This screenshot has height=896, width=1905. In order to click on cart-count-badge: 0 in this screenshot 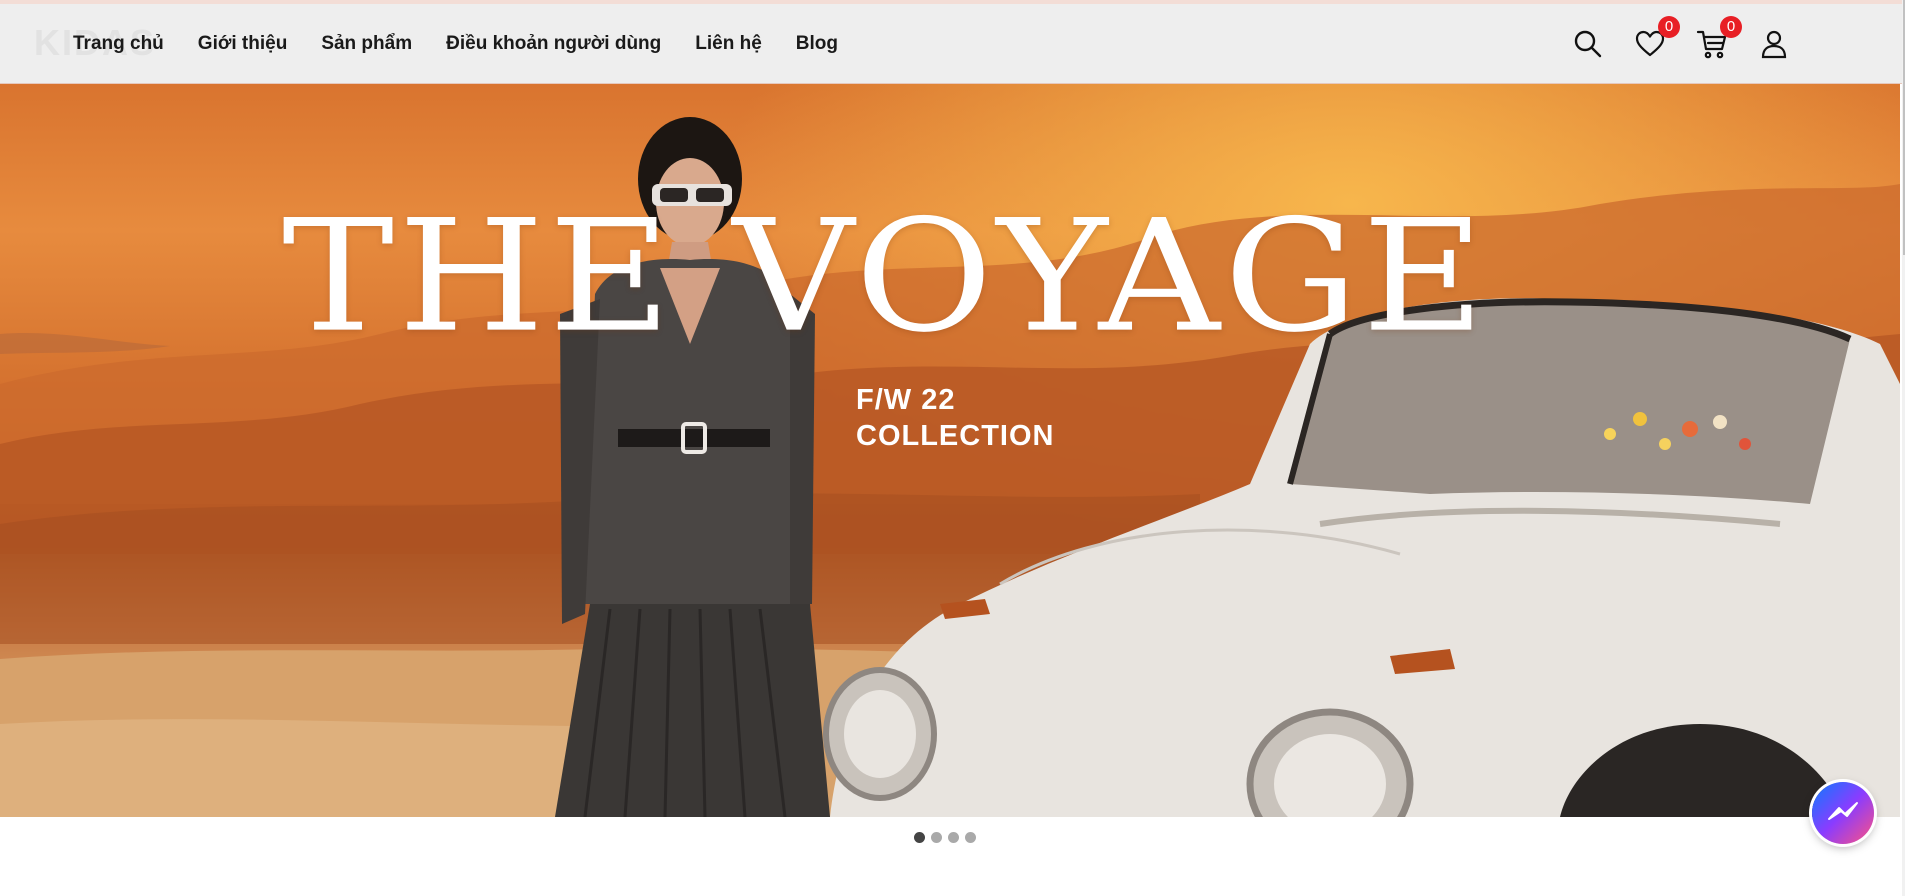, I will do `click(1731, 27)`.